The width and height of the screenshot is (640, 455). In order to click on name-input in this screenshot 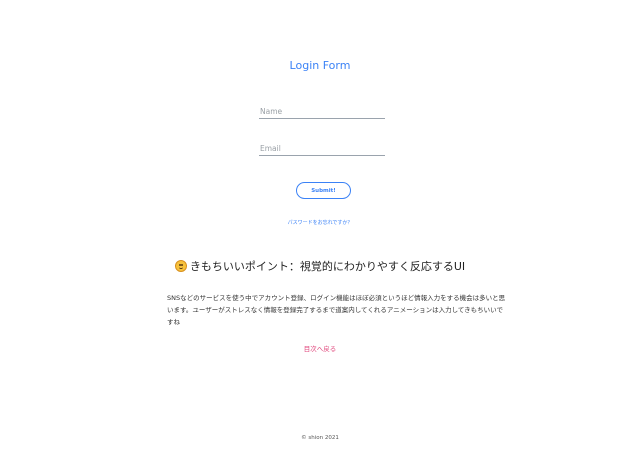, I will do `click(322, 111)`.